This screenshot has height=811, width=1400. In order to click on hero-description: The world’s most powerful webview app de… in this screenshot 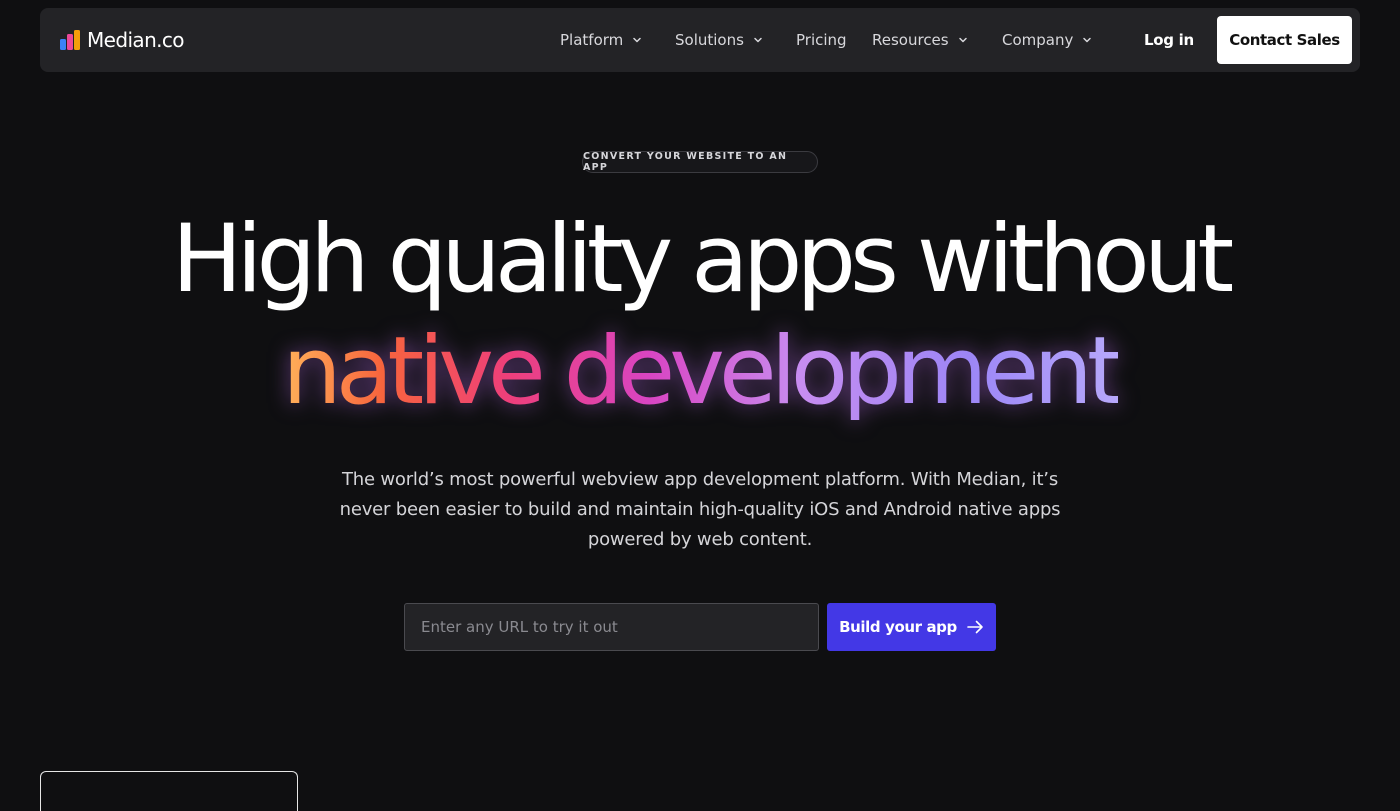, I will do `click(700, 509)`.